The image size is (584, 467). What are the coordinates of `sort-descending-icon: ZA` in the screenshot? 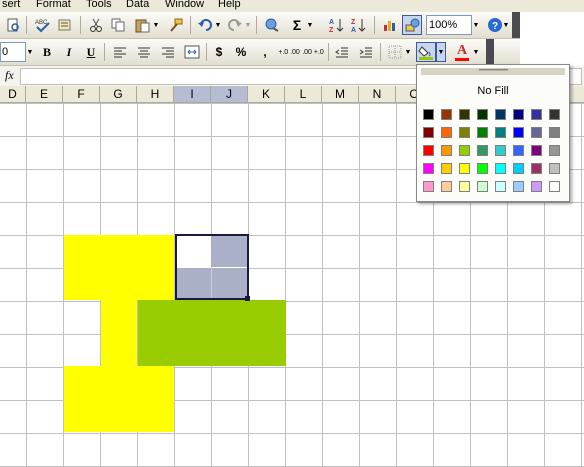 It's located at (358, 25).